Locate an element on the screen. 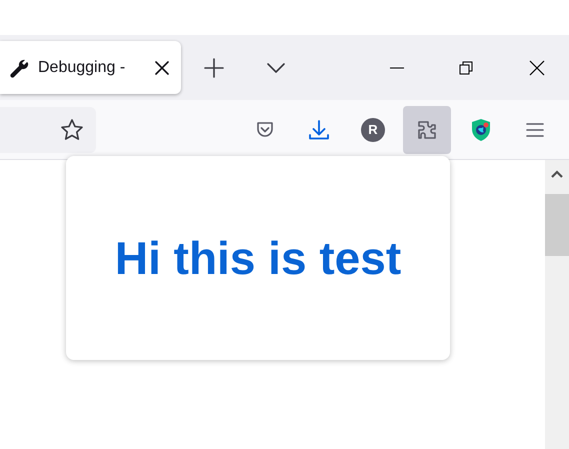 The width and height of the screenshot is (569, 449). tab-title: Debugging - is located at coordinates (82, 68).